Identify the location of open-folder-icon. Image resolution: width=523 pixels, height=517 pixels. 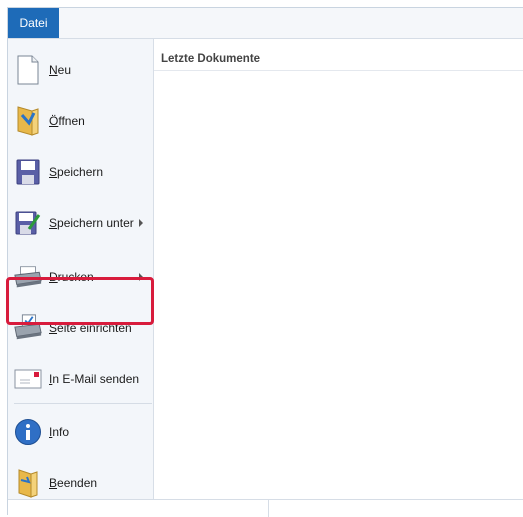
(28, 121).